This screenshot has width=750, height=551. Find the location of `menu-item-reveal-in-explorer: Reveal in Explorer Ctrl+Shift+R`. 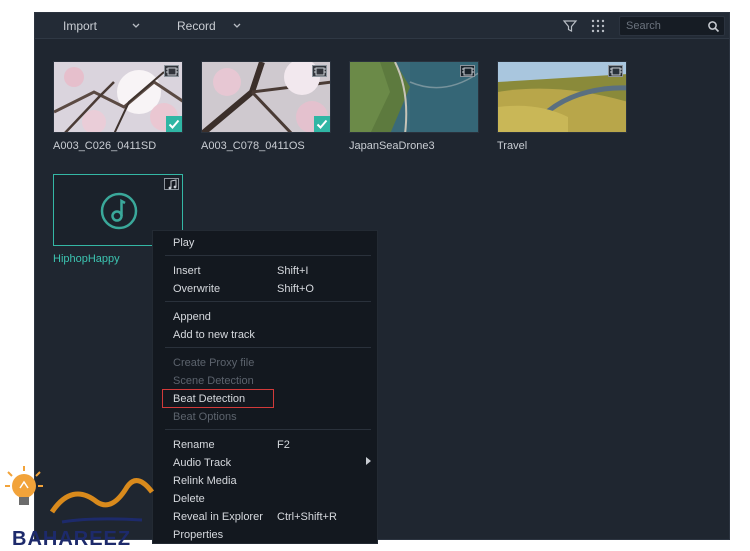

menu-item-reveal-in-explorer: Reveal in Explorer Ctrl+Shift+R is located at coordinates (273, 517).